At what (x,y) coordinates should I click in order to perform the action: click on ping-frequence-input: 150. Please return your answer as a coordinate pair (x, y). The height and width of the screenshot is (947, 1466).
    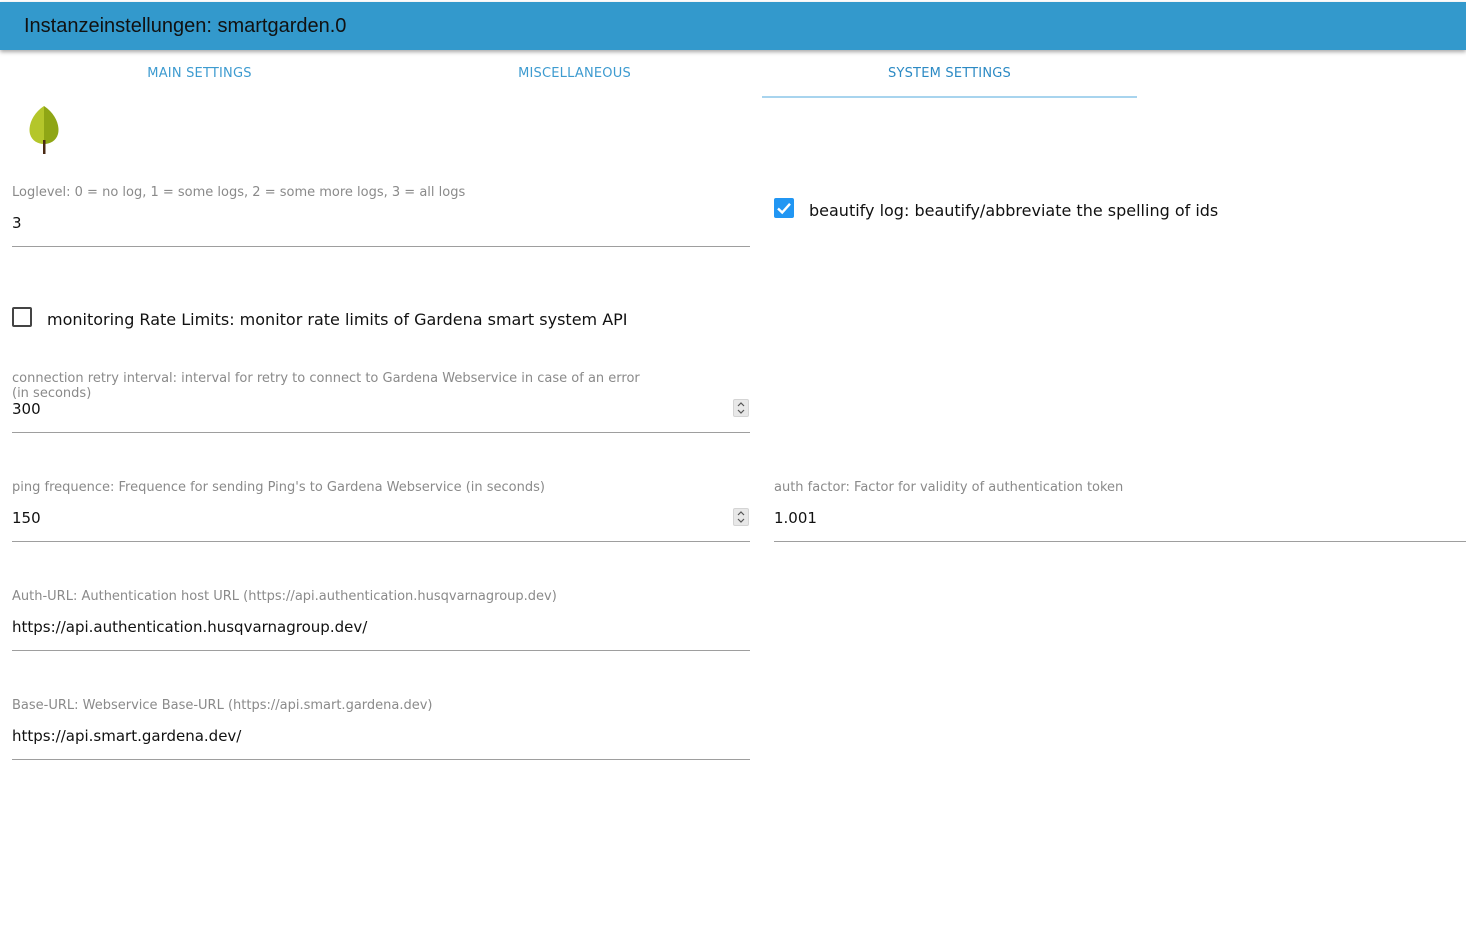
    Looking at the image, I should click on (26, 518).